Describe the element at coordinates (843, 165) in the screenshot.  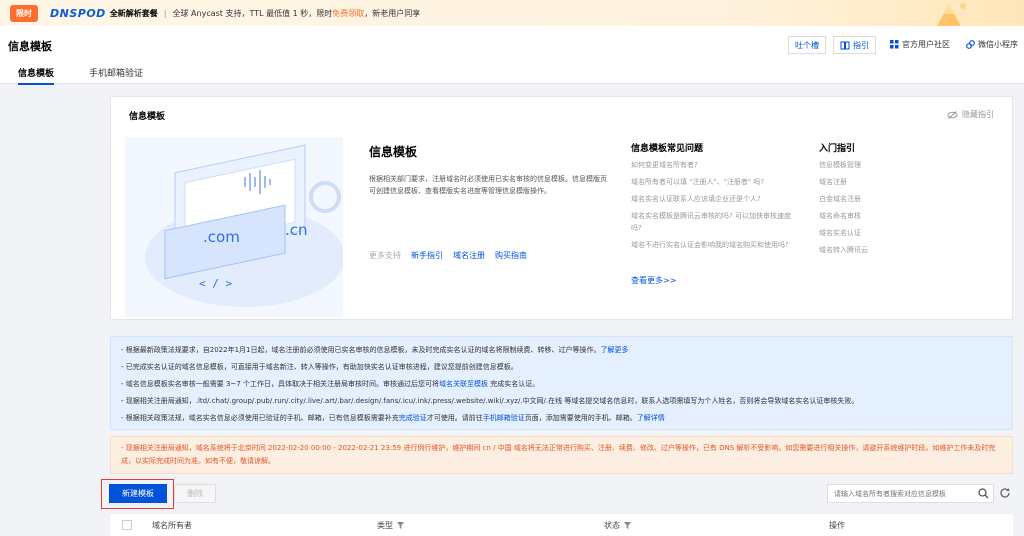
I see `entry-item: 信息模板管理` at that location.